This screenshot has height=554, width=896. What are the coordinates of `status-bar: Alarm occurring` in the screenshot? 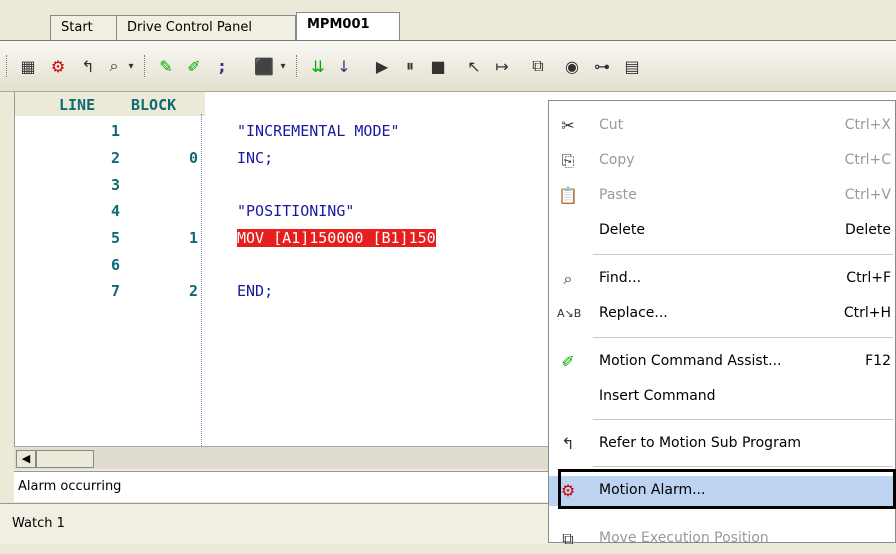 It's located at (284, 486).